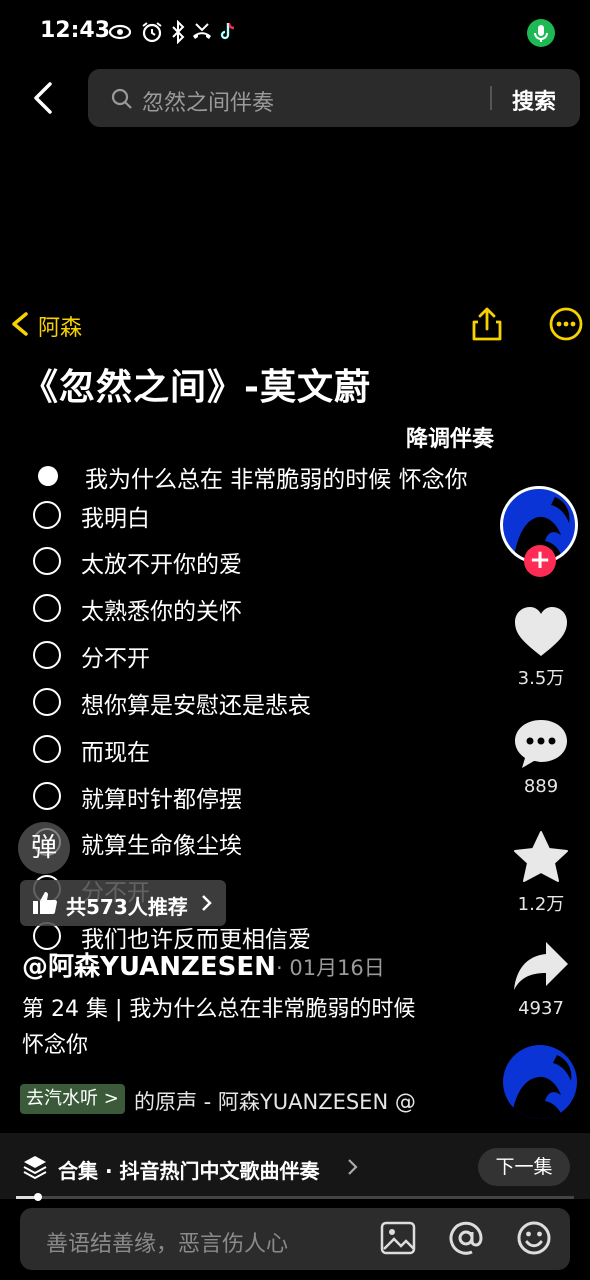 This screenshot has height=1280, width=590. Describe the element at coordinates (219, 1027) in the screenshot. I see `post-description: 第 24 集 | 我为什么总在非常脆弱的时候 怀念你` at that location.